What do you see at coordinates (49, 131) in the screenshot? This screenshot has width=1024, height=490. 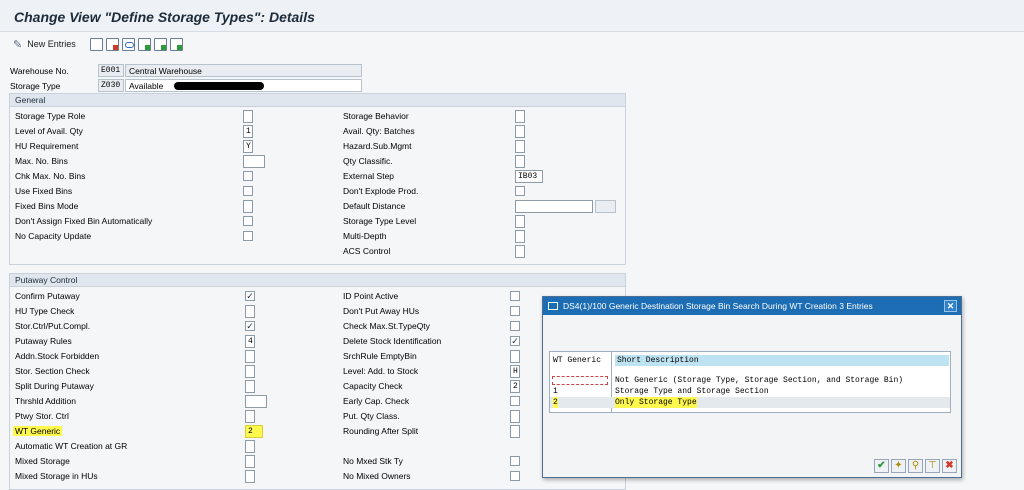 I see `level-of-avail-qty-label: Level of Avail. Qty` at bounding box center [49, 131].